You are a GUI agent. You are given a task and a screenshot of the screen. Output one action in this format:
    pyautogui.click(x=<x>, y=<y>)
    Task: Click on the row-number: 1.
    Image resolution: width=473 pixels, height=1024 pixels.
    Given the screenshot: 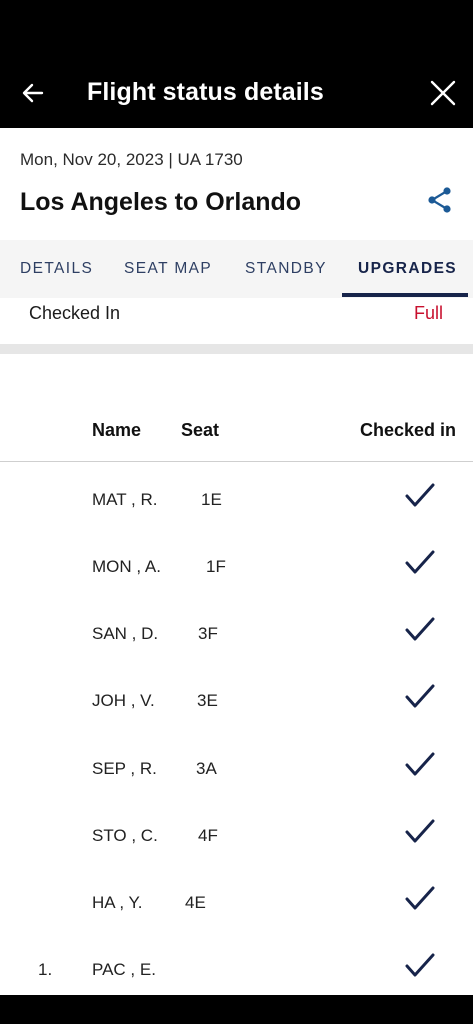 What is the action you would take?
    pyautogui.click(x=45, y=969)
    